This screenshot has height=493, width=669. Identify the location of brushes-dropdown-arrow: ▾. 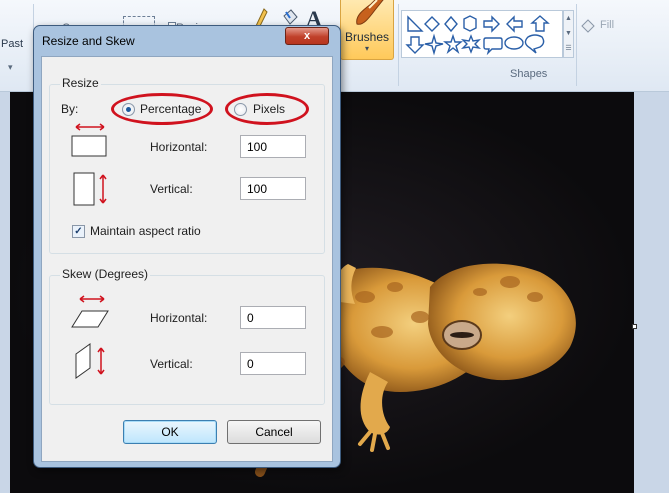
(367, 48).